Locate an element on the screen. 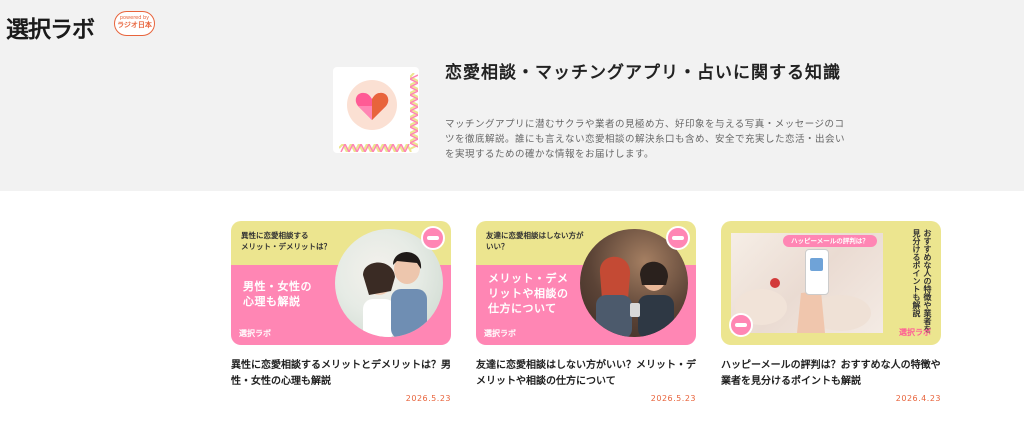 This screenshot has height=430, width=1024. article-title: 異性に恋愛相談するメリットとデメリットは？男性・女性の心理も解説 is located at coordinates (341, 374).